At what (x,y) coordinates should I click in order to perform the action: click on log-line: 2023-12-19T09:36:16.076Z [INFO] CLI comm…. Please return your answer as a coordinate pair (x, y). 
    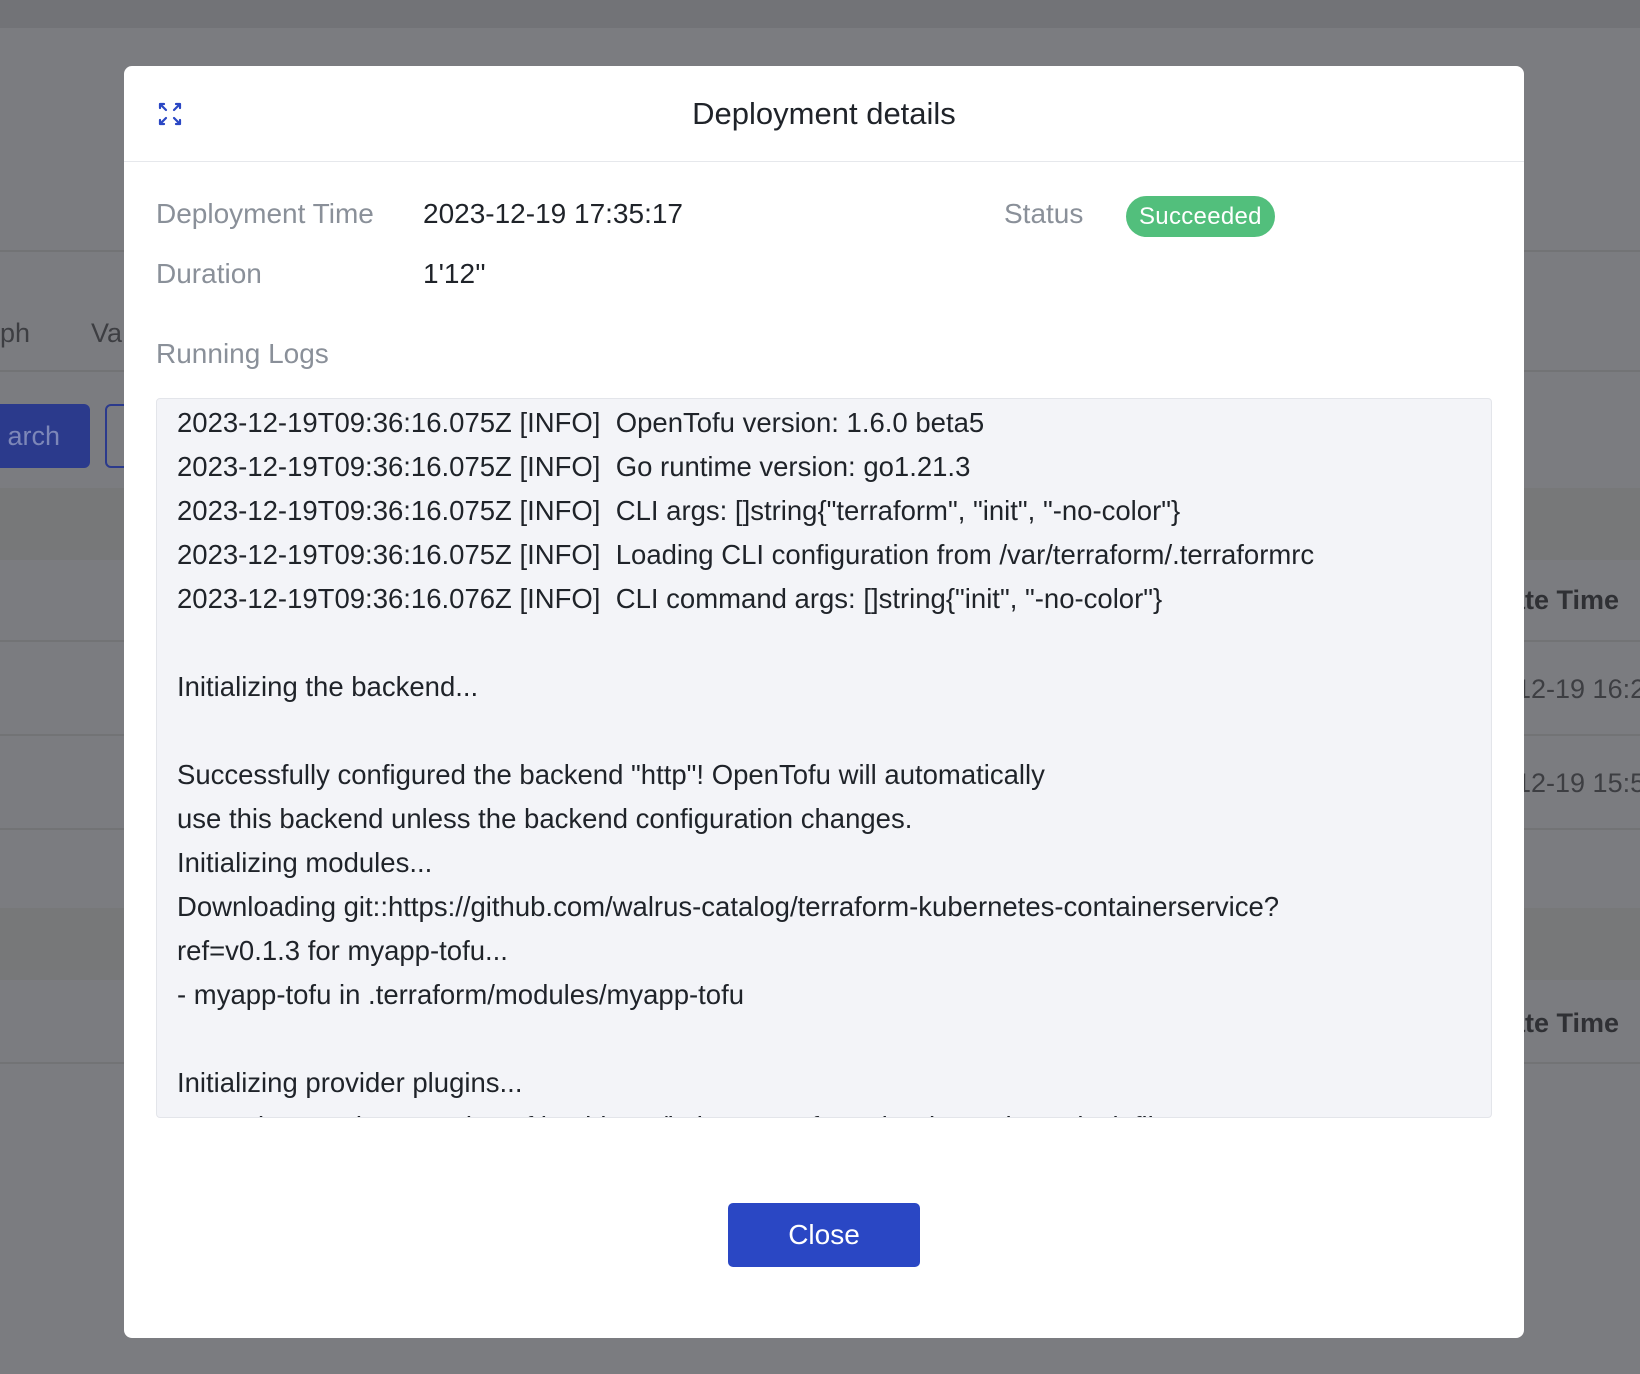
    Looking at the image, I should click on (670, 598).